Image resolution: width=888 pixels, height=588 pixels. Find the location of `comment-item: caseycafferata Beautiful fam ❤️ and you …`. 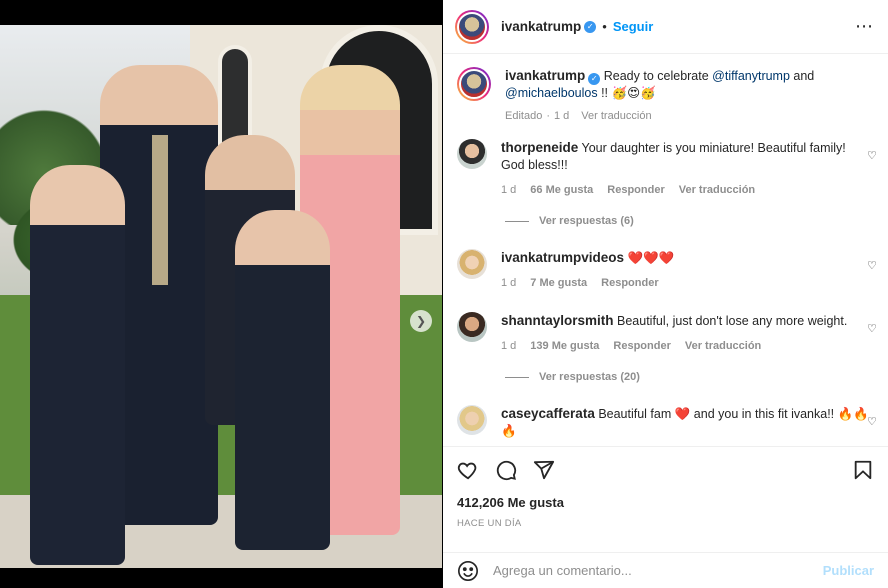

comment-item: caseycafferata Beautiful fam ❤️ and you … is located at coordinates (665, 422).